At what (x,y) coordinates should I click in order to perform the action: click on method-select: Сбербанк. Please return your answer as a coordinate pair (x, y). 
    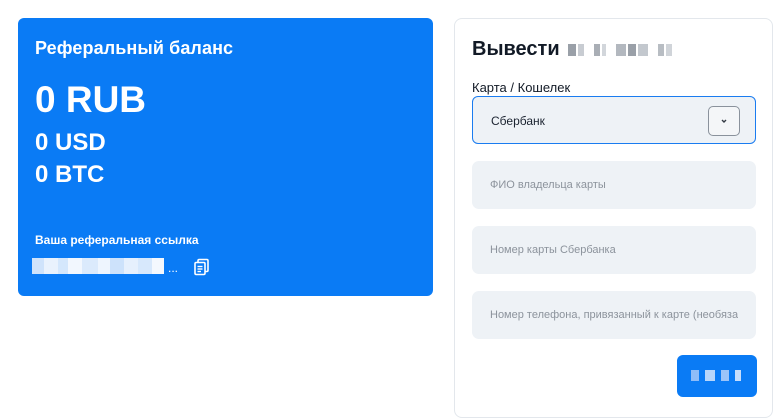
    Looking at the image, I should click on (614, 120).